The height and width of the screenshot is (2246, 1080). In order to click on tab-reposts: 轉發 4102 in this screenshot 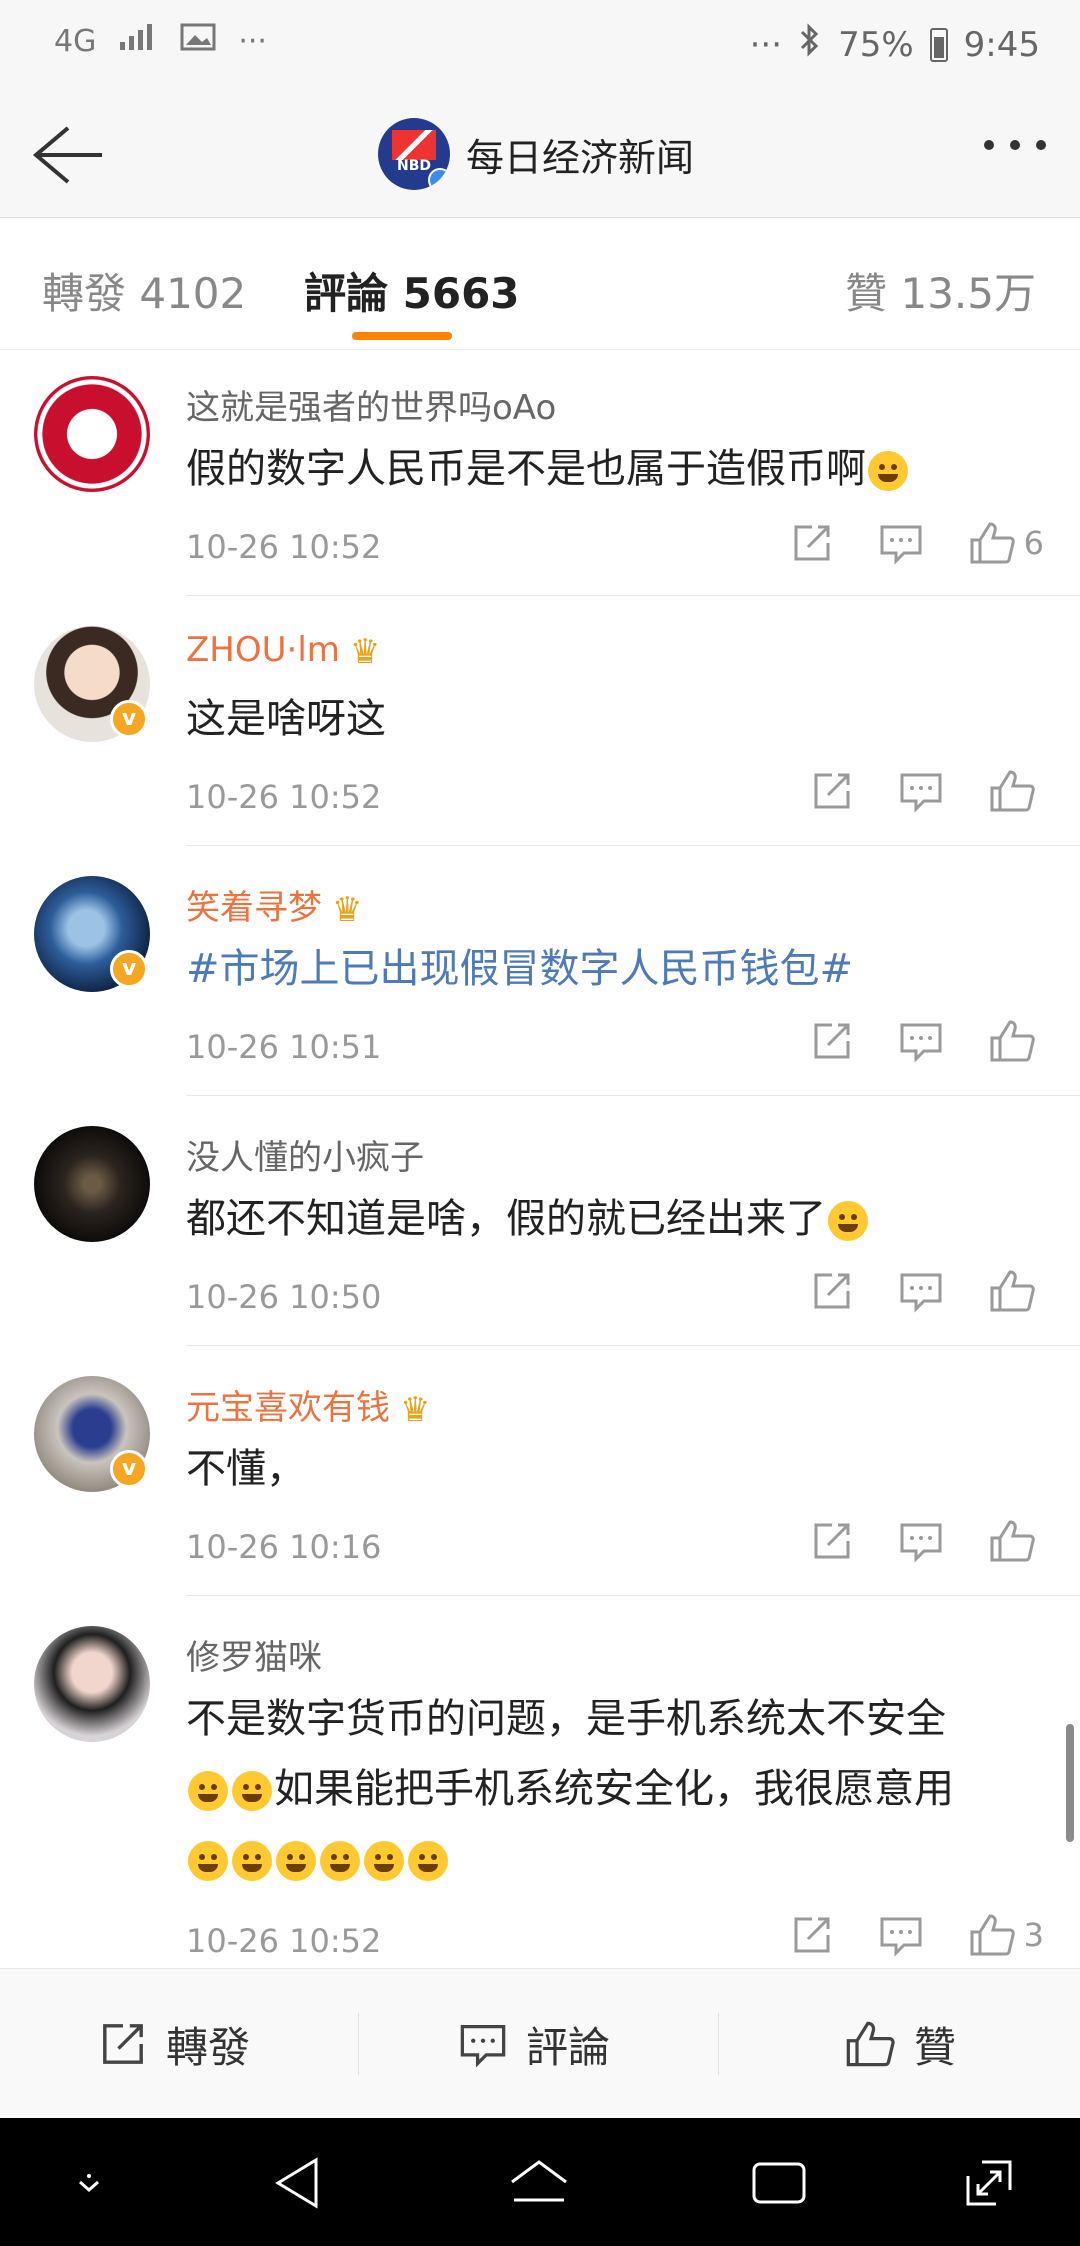, I will do `click(144, 290)`.